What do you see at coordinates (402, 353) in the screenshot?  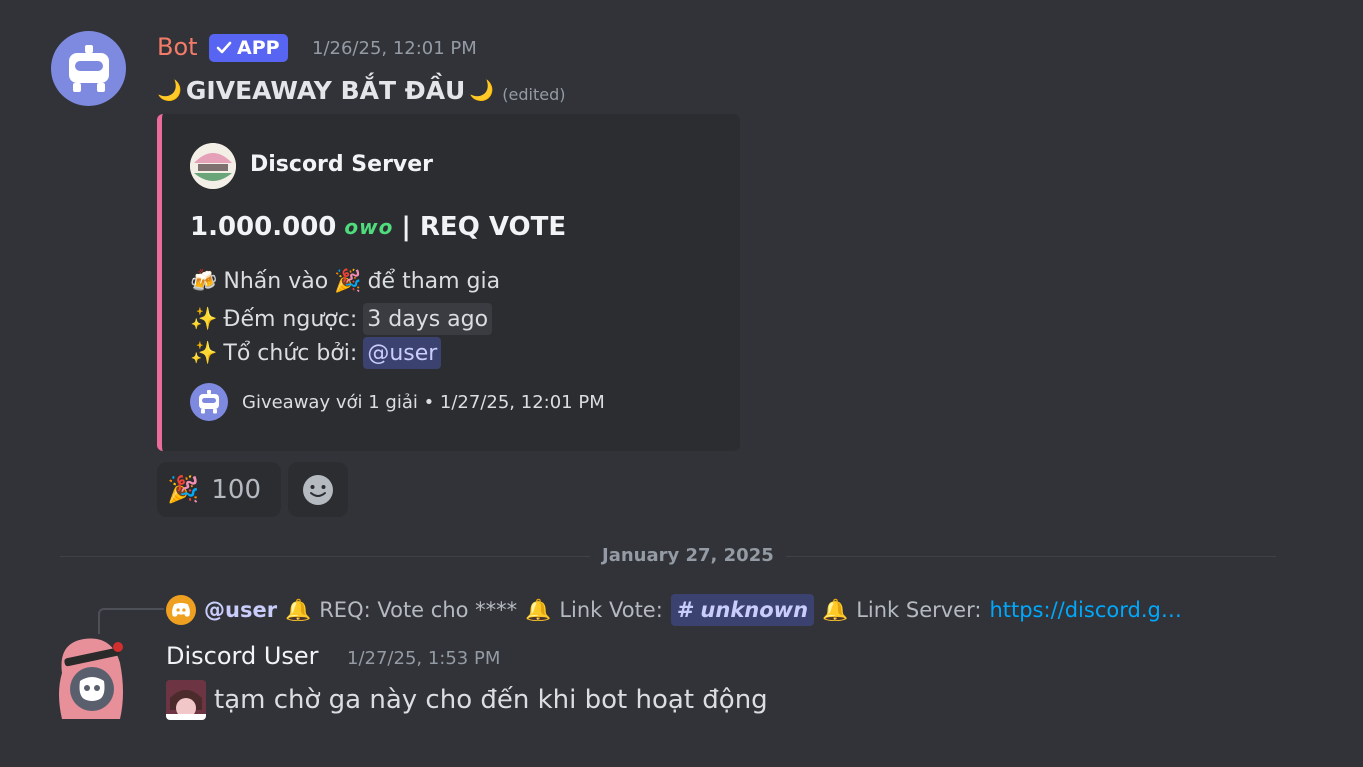 I see `user-mention: @user` at bounding box center [402, 353].